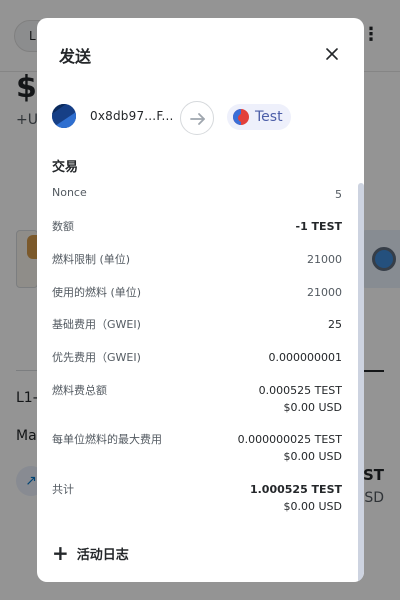 The height and width of the screenshot is (600, 400). What do you see at coordinates (65, 167) in the screenshot?
I see `transaction-section-title: 交易` at bounding box center [65, 167].